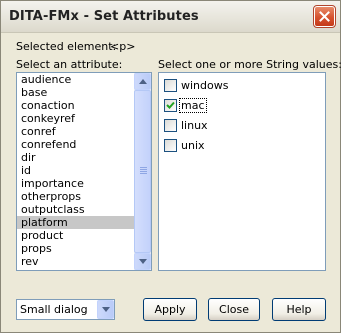 The width and height of the screenshot is (341, 333). What do you see at coordinates (76, 131) in the screenshot?
I see `attribute-item: conref` at bounding box center [76, 131].